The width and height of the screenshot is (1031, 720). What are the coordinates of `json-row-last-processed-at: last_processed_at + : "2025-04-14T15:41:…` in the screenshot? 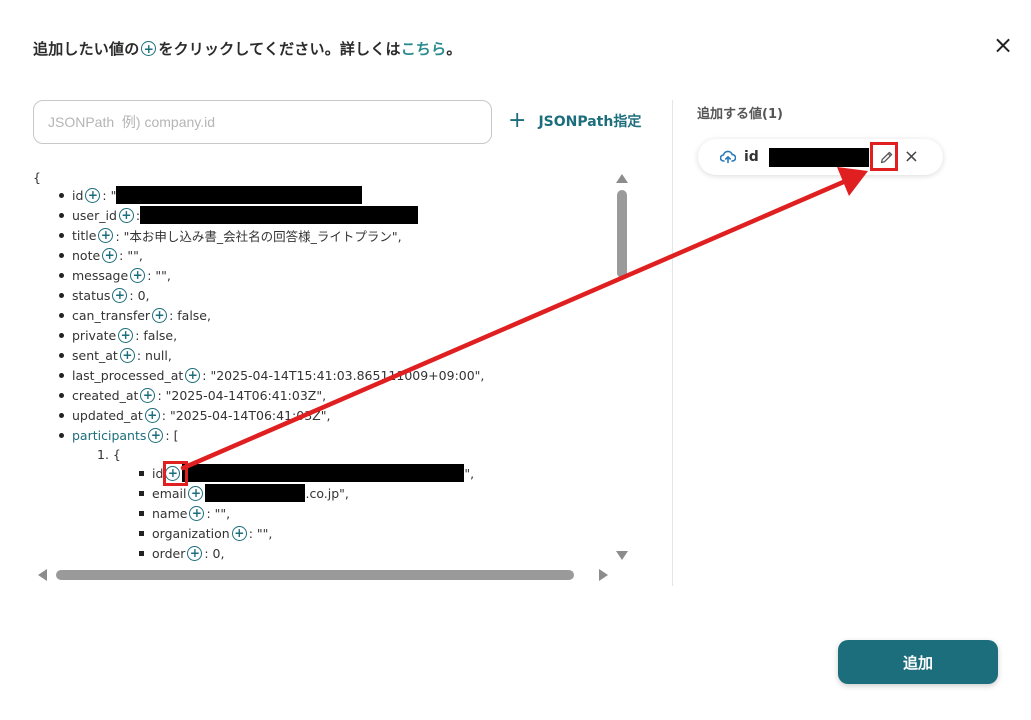 It's located at (271, 375).